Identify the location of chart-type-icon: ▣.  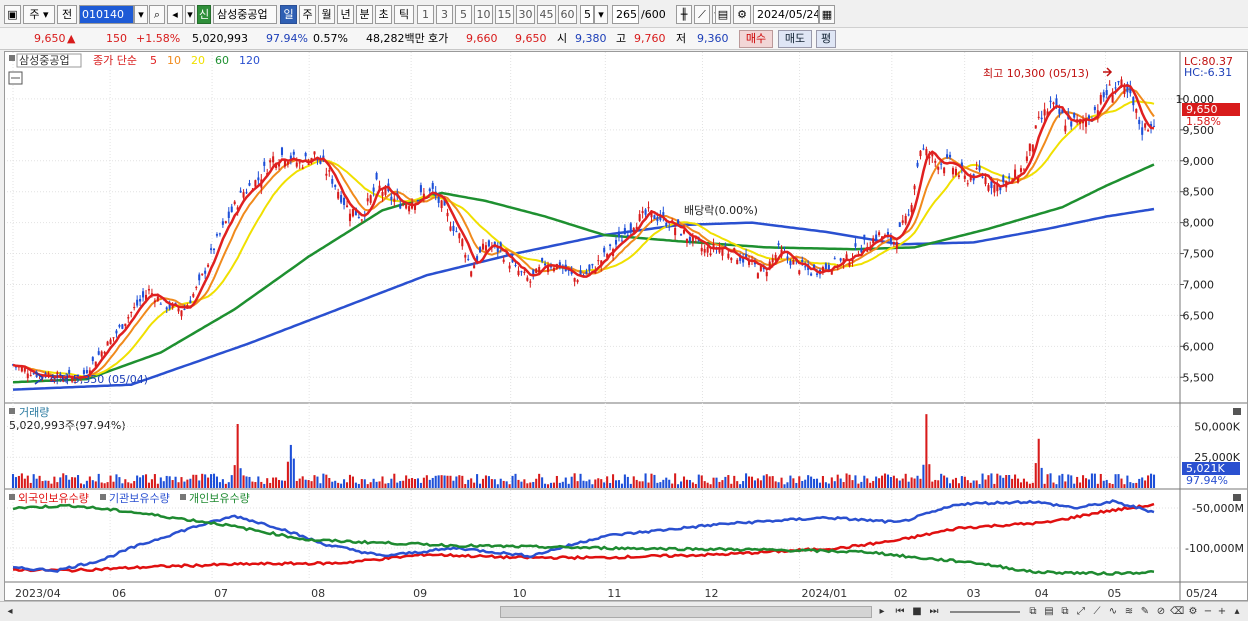
(12, 14).